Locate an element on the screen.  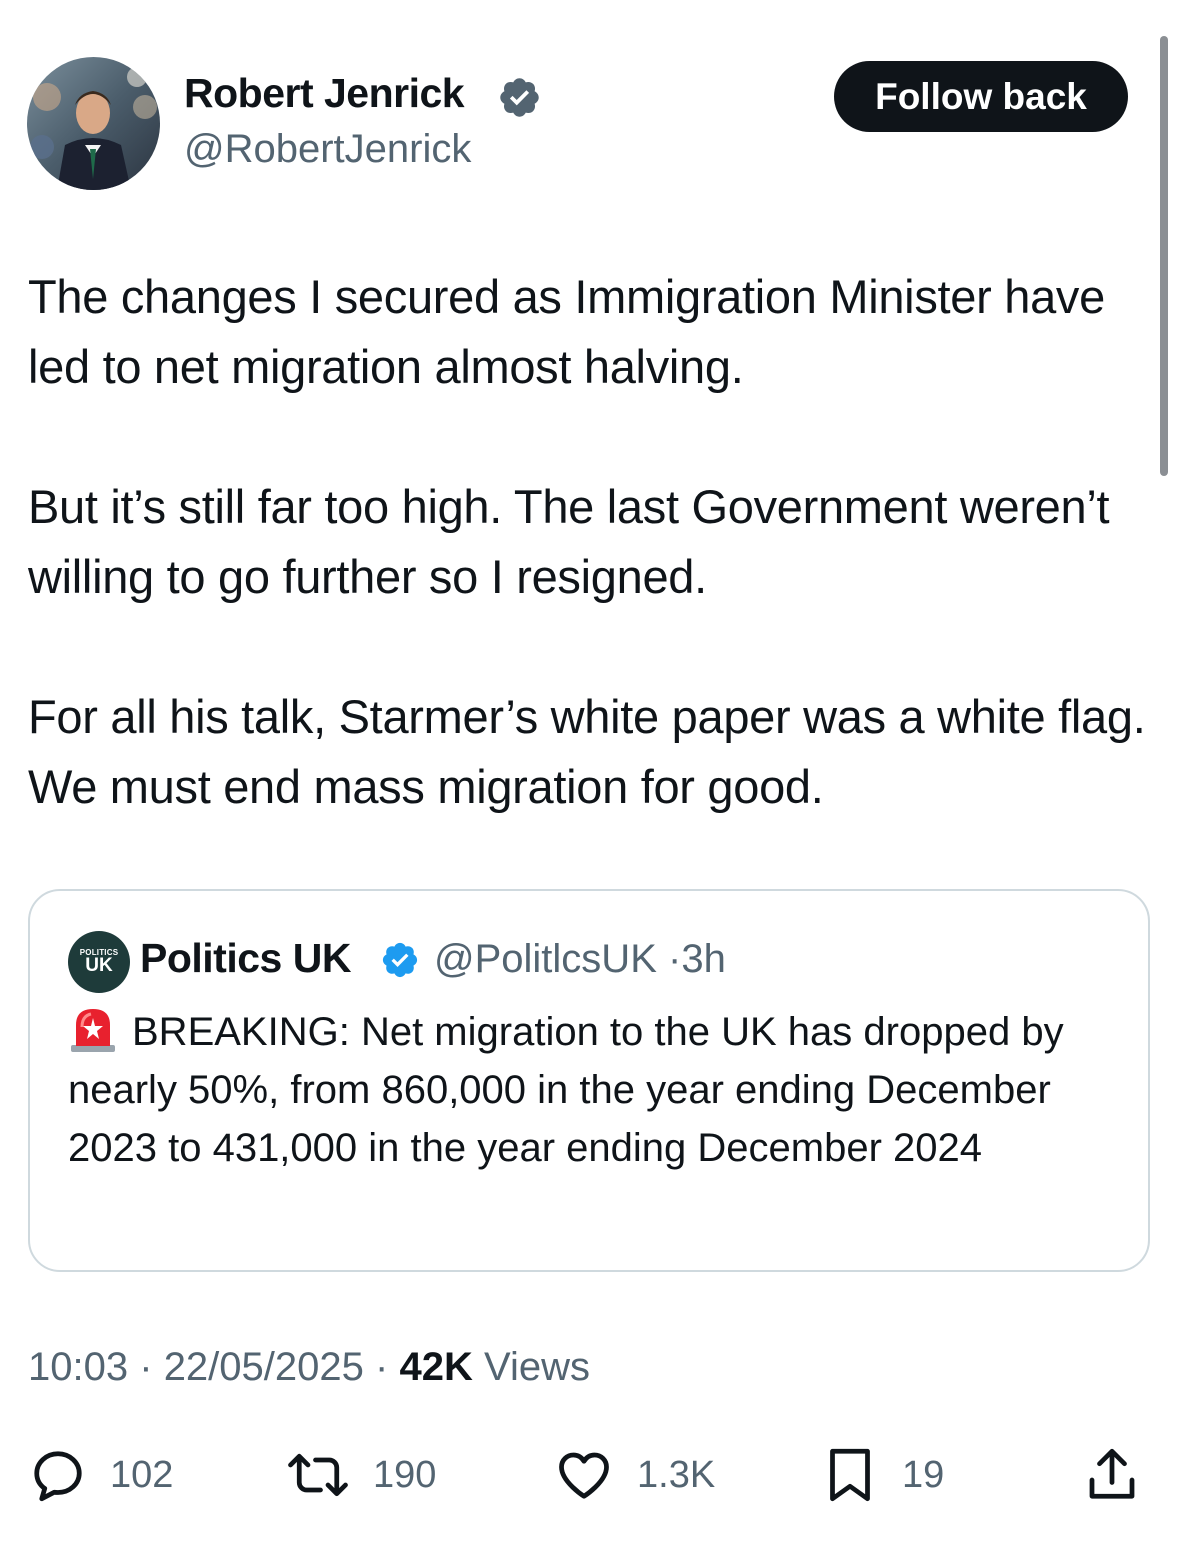
quoted-avatar: POLITICS UK is located at coordinates (99, 962).